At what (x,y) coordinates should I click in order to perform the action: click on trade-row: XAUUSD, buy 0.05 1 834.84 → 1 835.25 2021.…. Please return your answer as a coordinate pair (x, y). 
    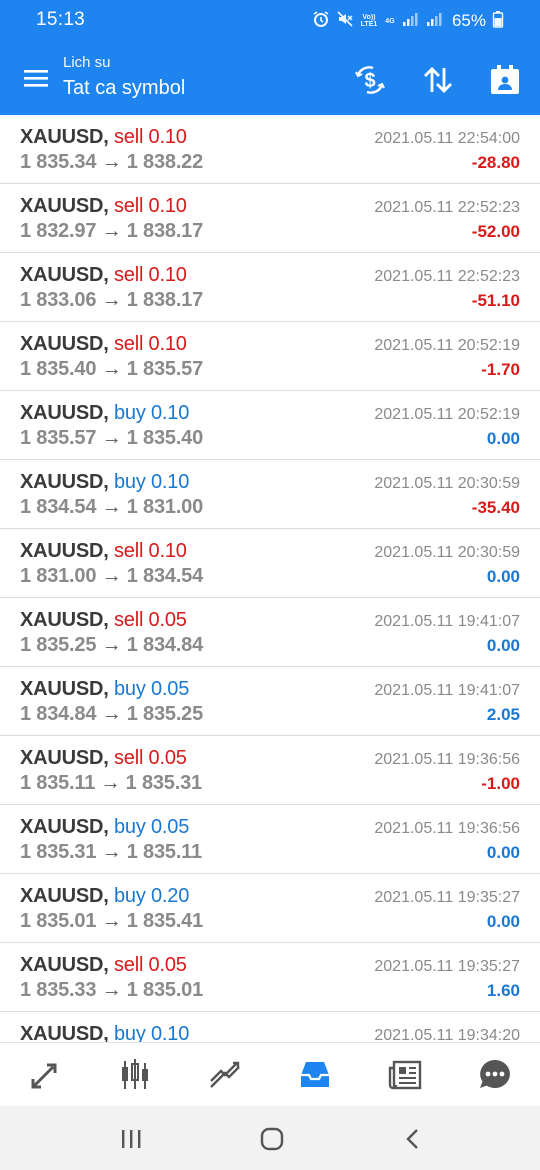
    Looking at the image, I should click on (270, 701).